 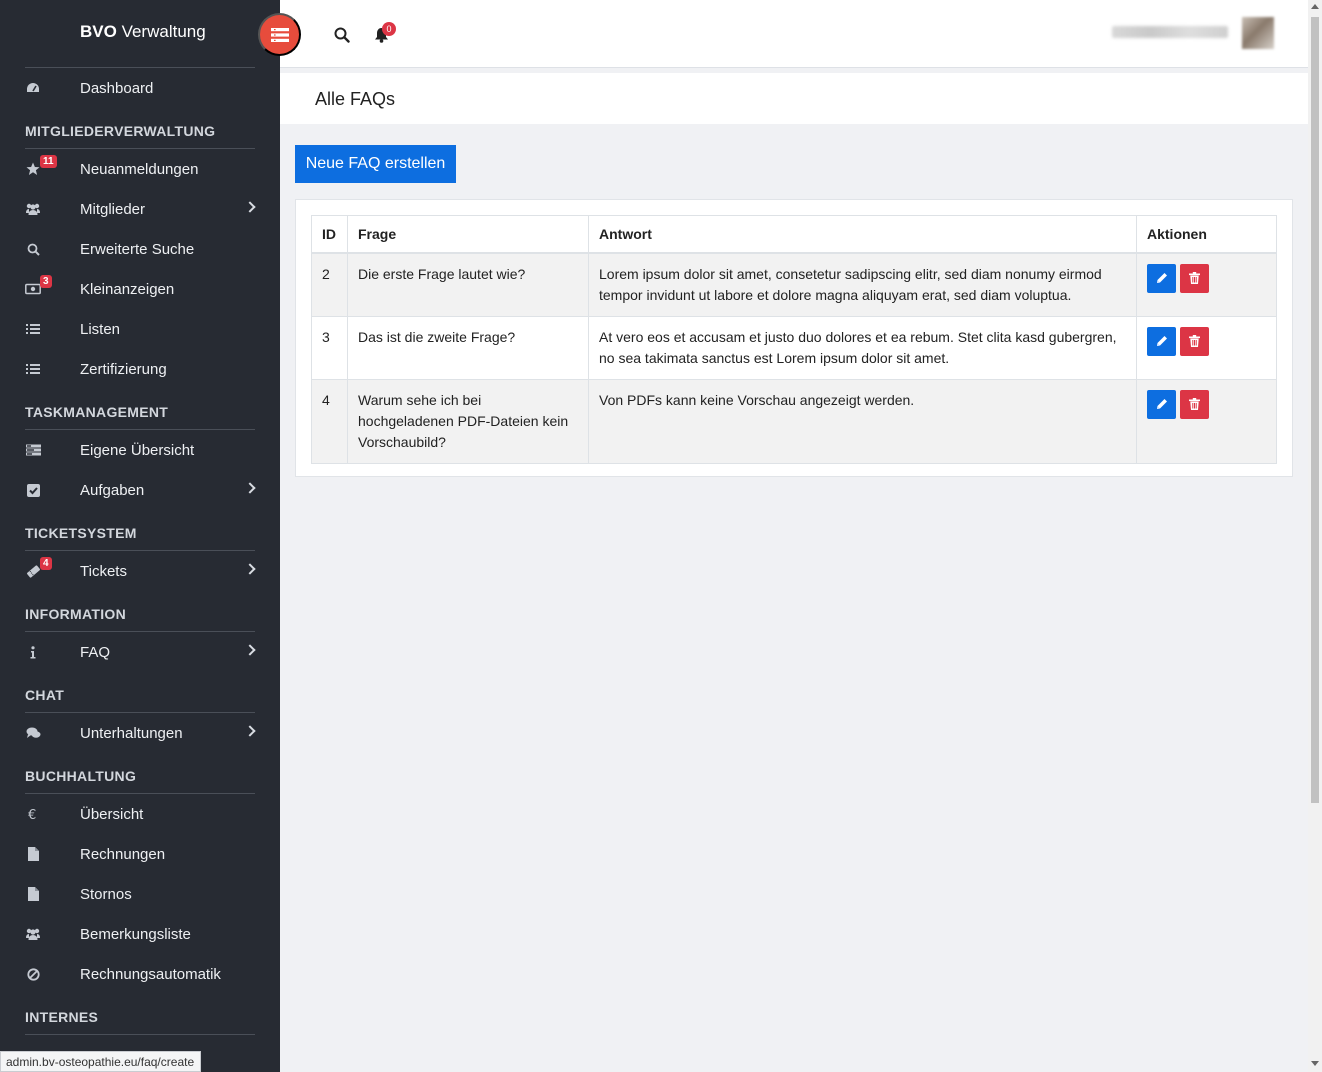 I want to click on sidebar-item-listen: Listen, so click(x=140, y=329).